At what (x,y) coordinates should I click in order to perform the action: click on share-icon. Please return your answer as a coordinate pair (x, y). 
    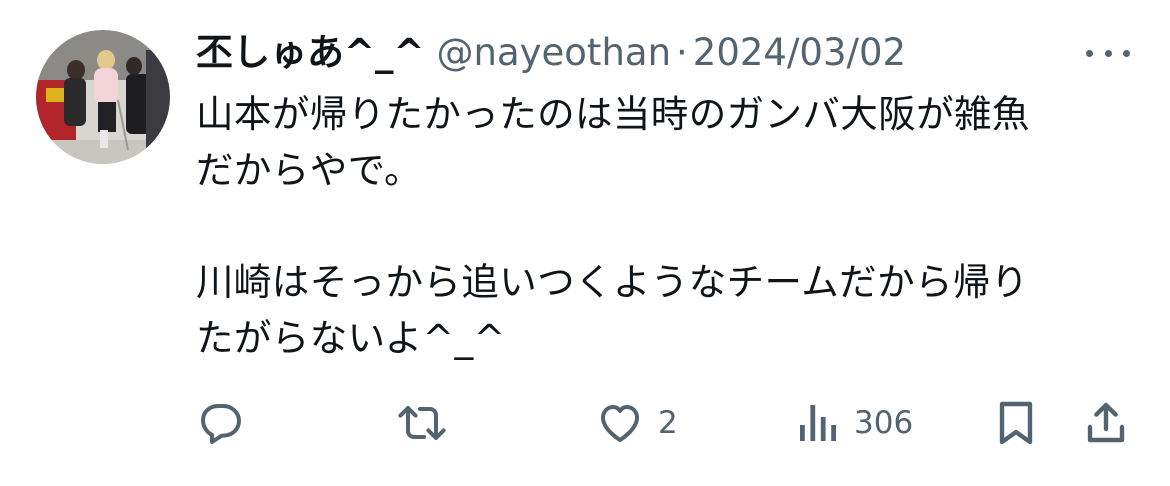
    Looking at the image, I should click on (1106, 422).